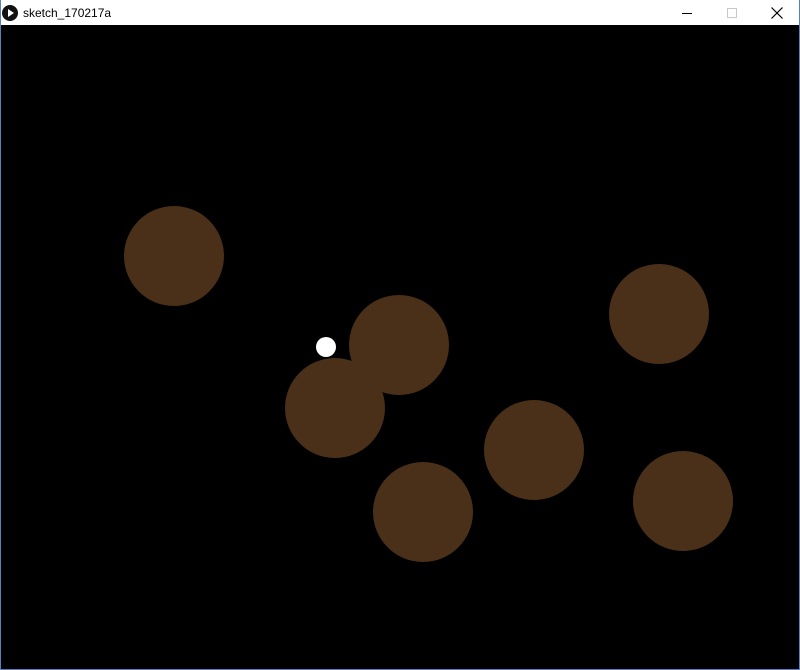  Describe the element at coordinates (400, 12) in the screenshot. I see `title-bar: sketch_170217a` at that location.